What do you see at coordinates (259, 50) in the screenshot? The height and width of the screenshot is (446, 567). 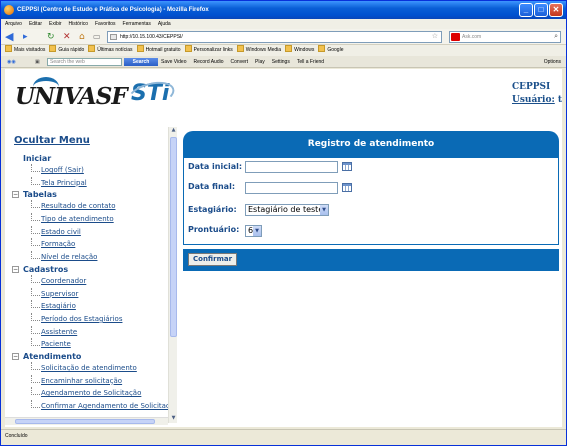 I see `bookmark-item: Windows Media` at bounding box center [259, 50].